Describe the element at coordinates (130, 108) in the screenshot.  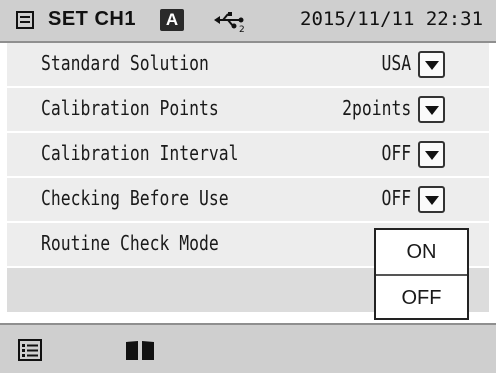
I see `row-label: Calibration Points` at that location.